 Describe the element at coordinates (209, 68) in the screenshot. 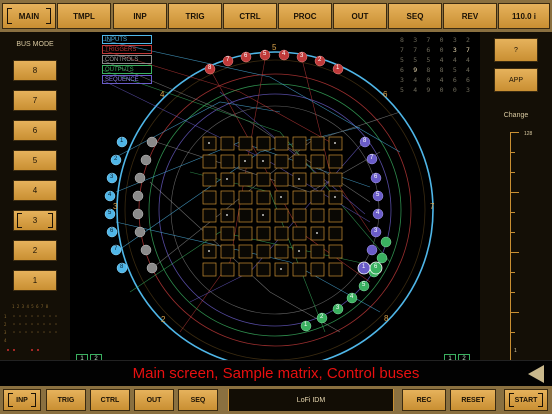

I see `trigger-node-label: 8` at that location.